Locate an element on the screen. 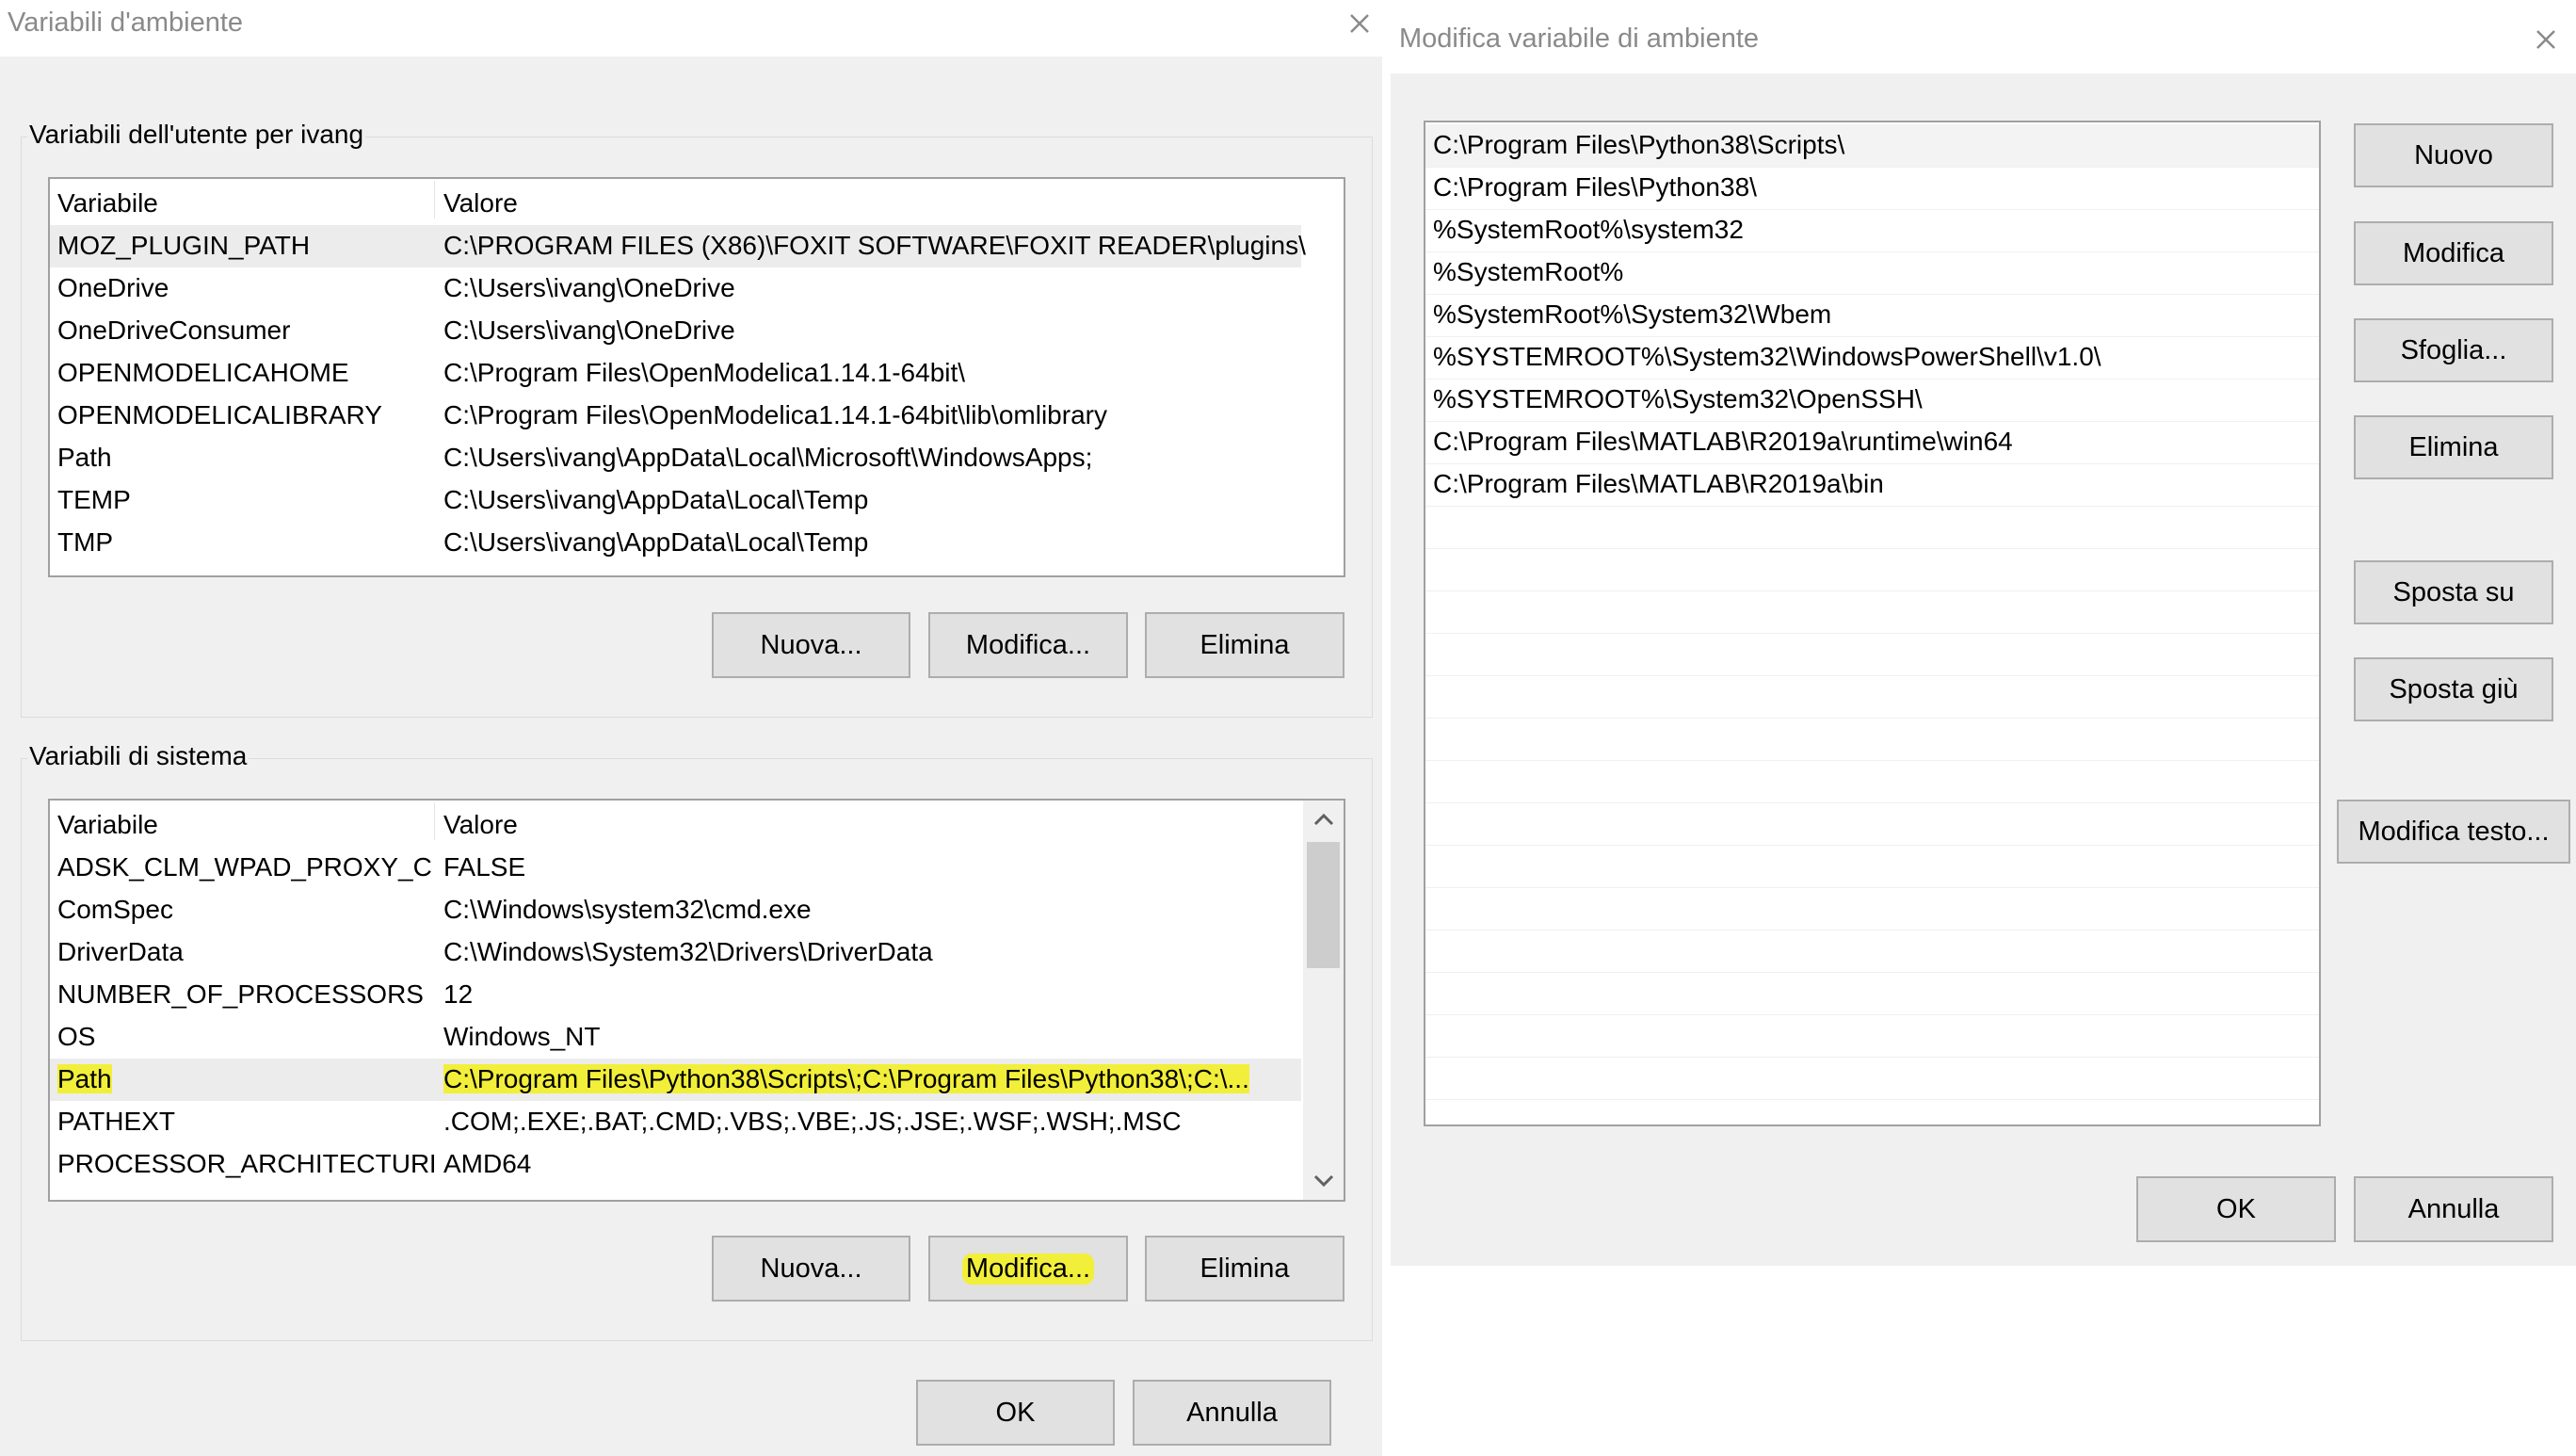  table-row: OneDriveConsumer C:\Users\ivang\OneDrive is located at coordinates (697, 331).